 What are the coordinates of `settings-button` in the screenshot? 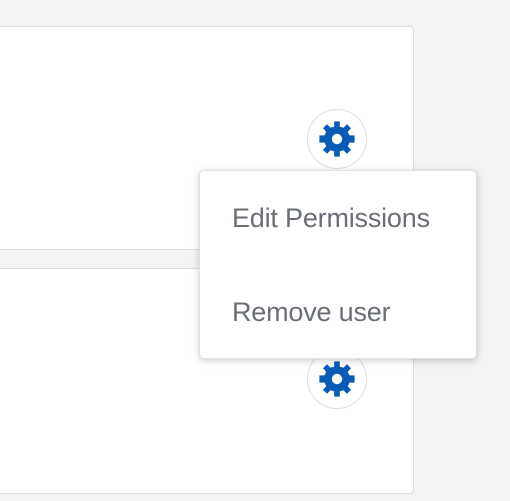 It's located at (337, 139).